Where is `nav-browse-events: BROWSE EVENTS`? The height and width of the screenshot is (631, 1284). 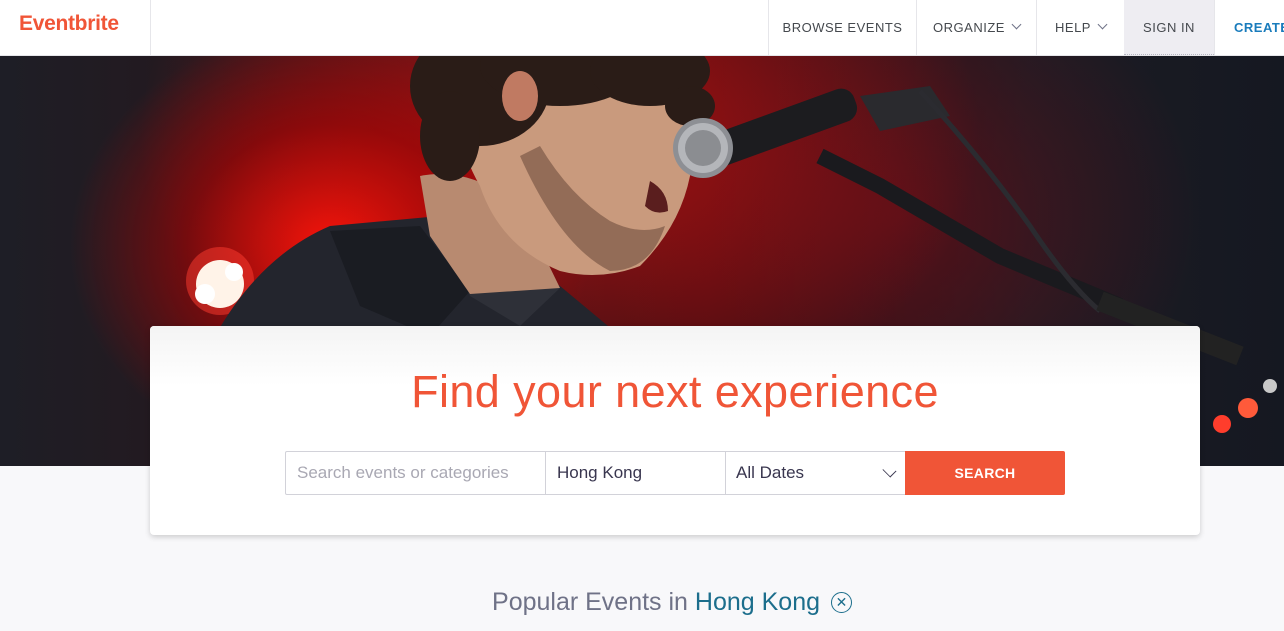
nav-browse-events: BROWSE EVENTS is located at coordinates (842, 27).